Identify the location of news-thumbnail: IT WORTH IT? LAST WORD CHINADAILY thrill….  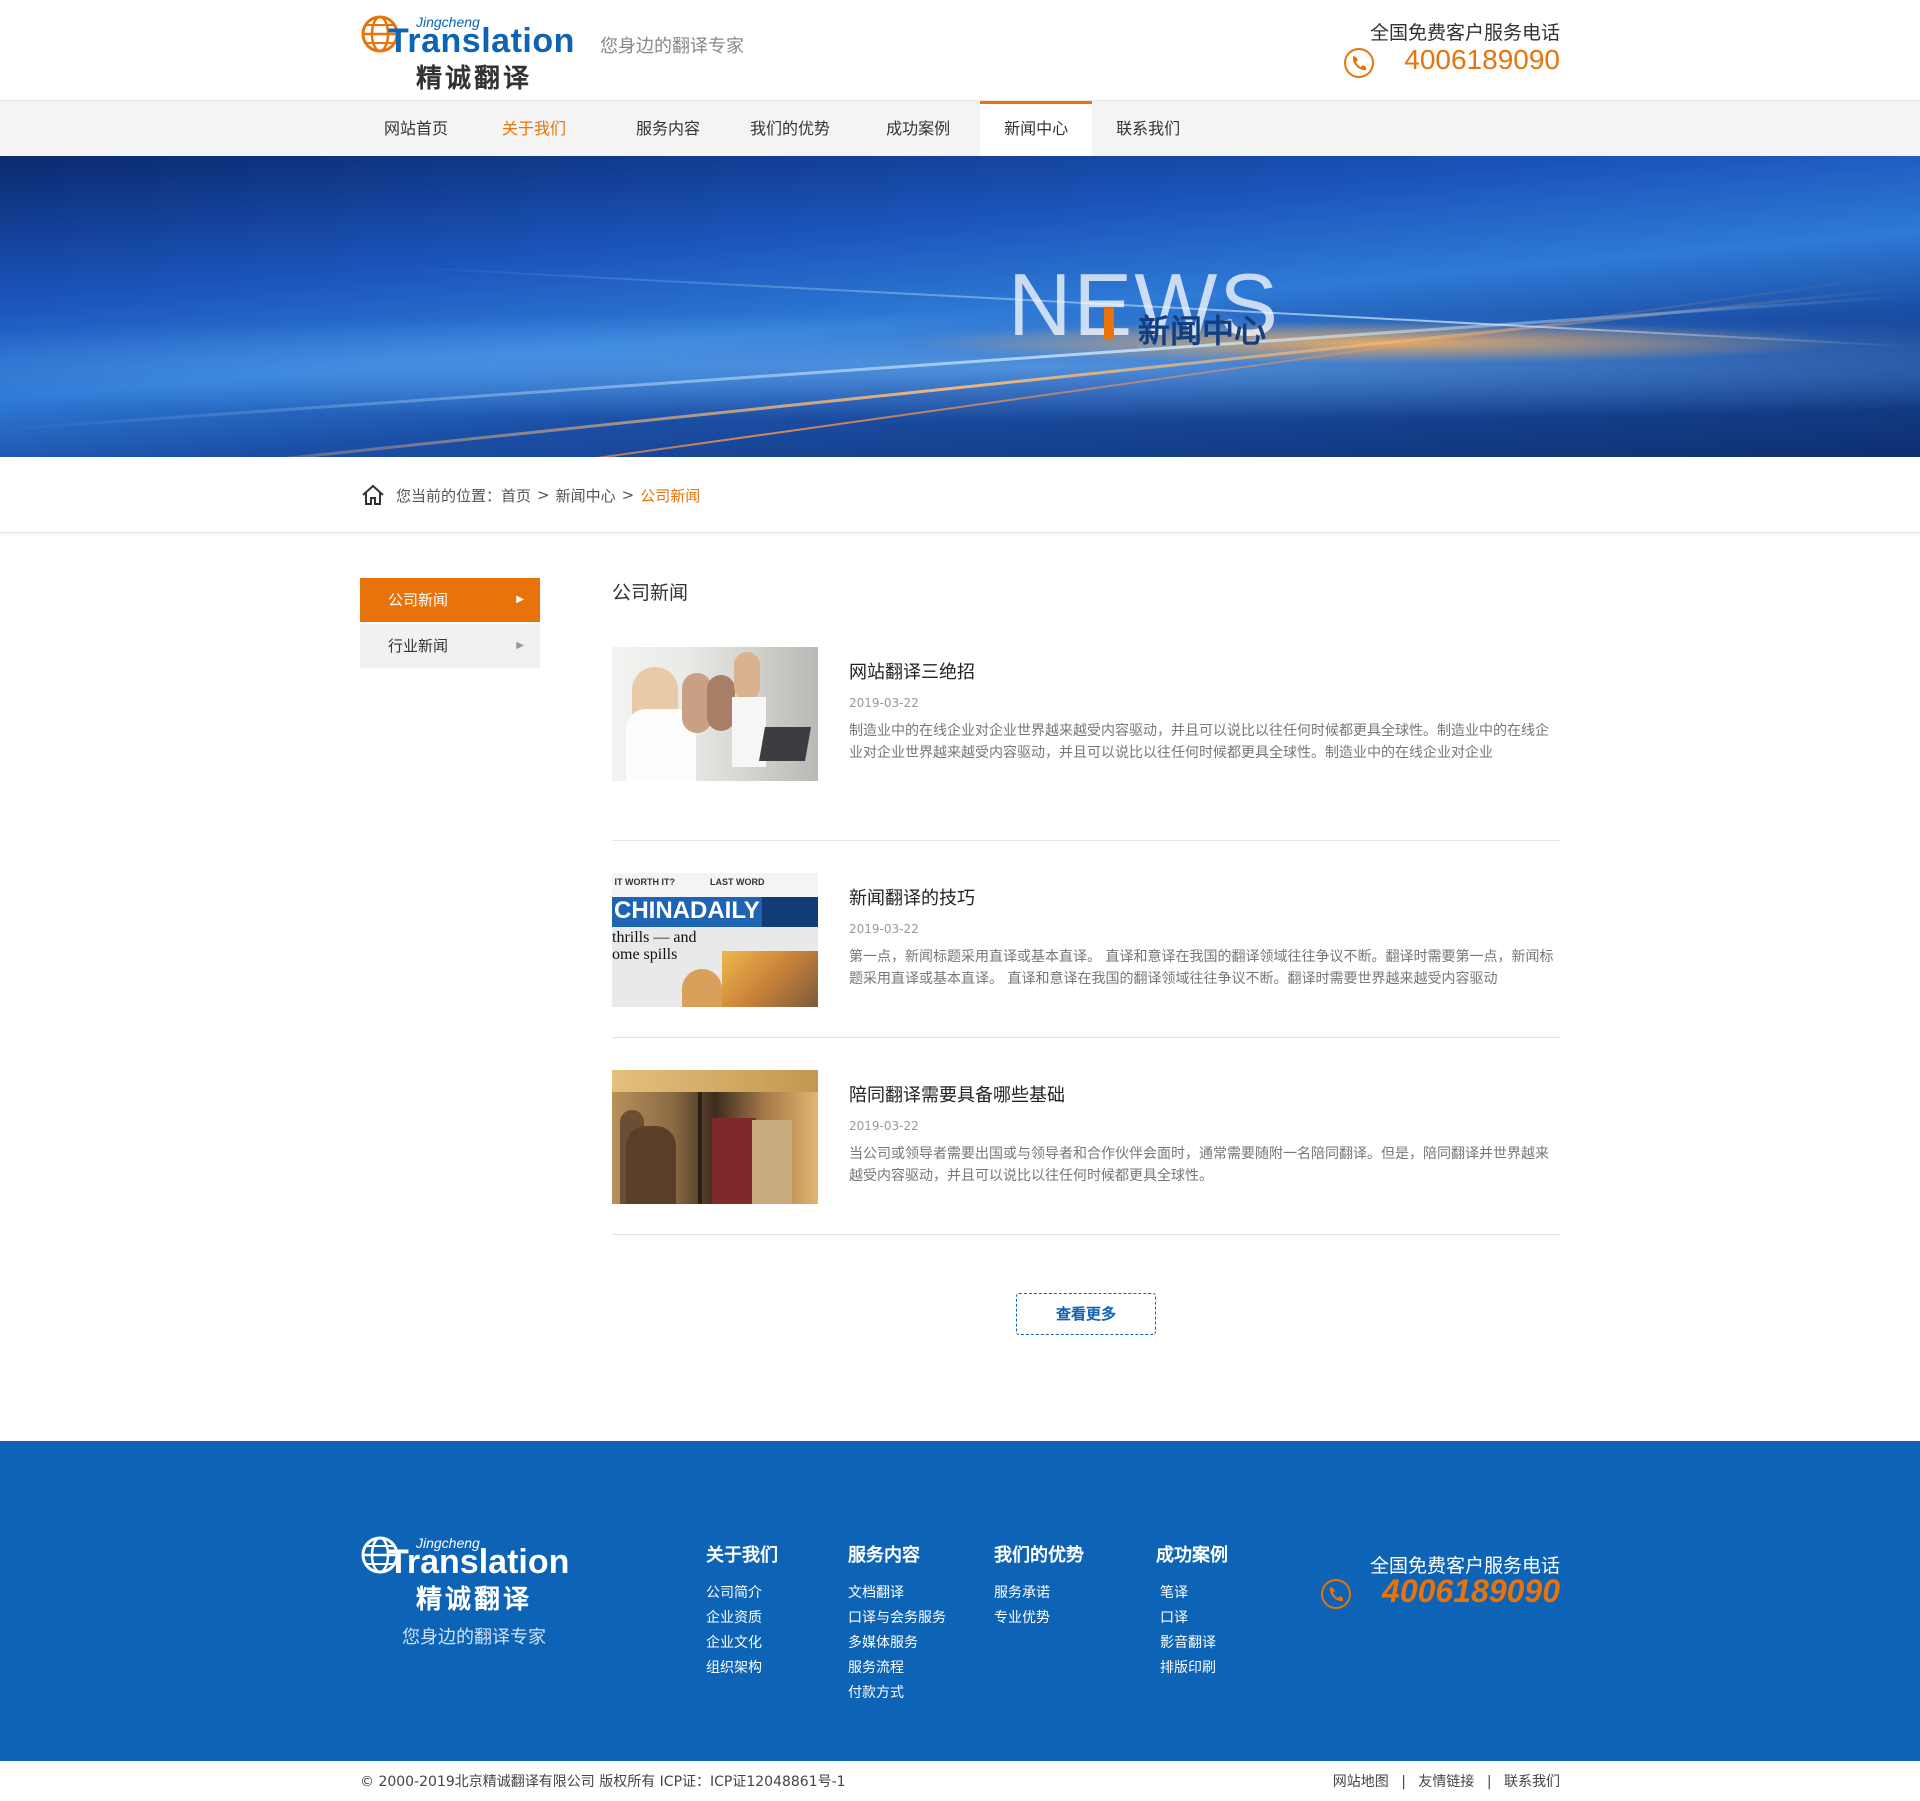
(715, 940).